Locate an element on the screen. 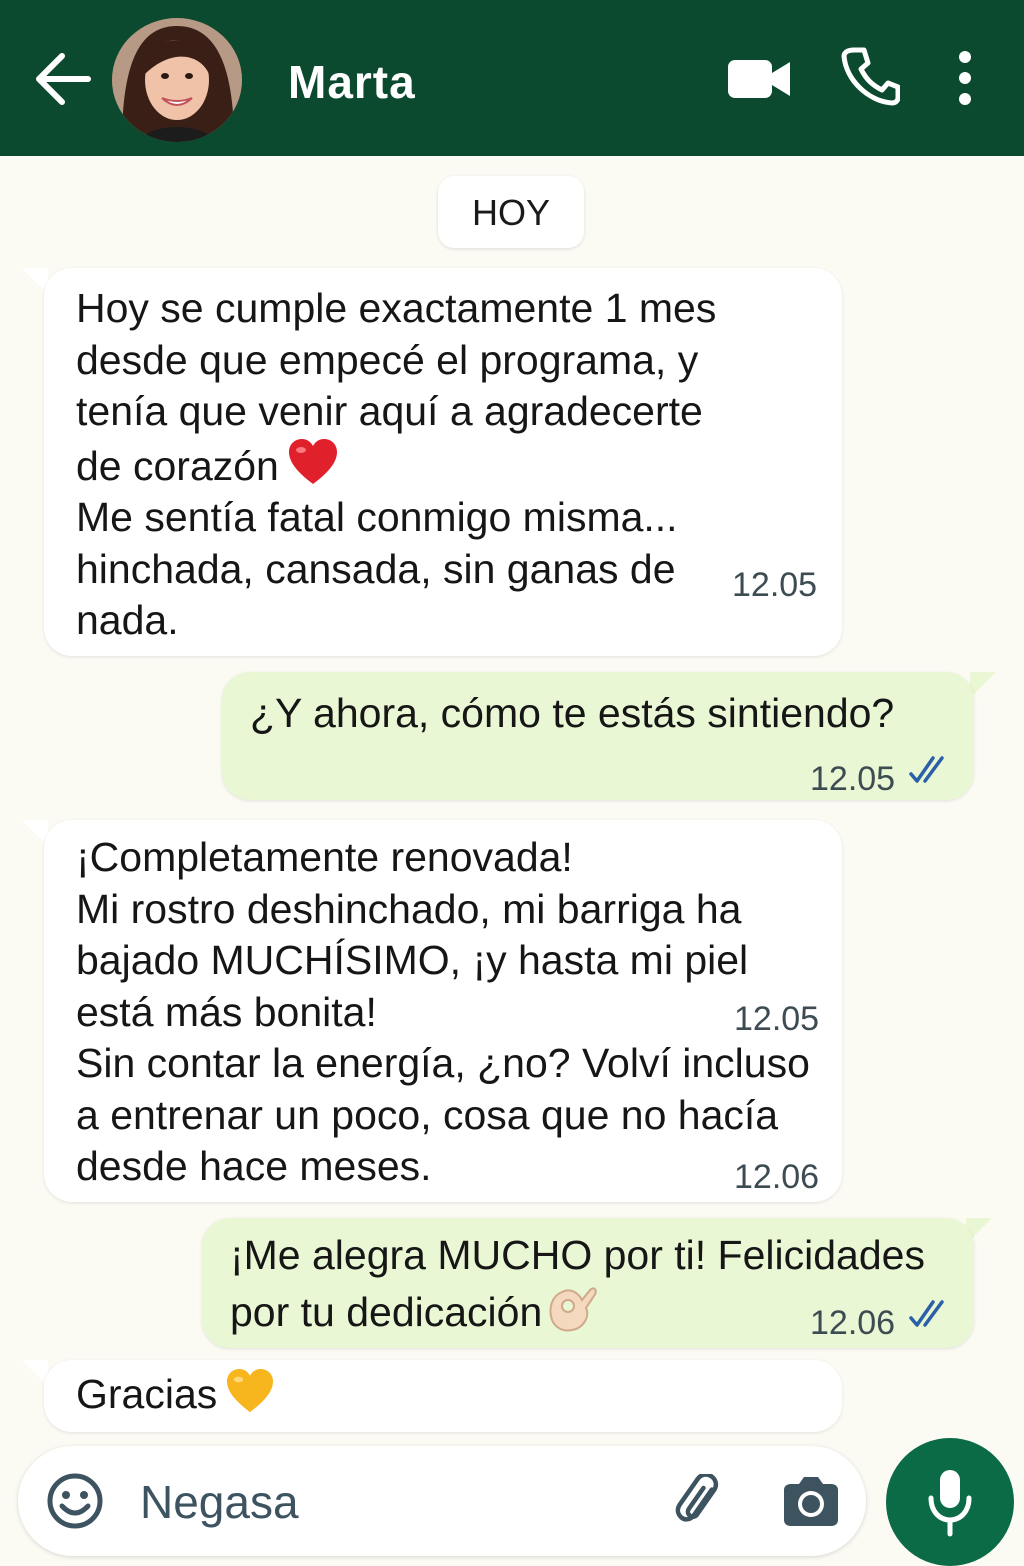 The image size is (1024, 1566). microphone-icon is located at coordinates (950, 1503).